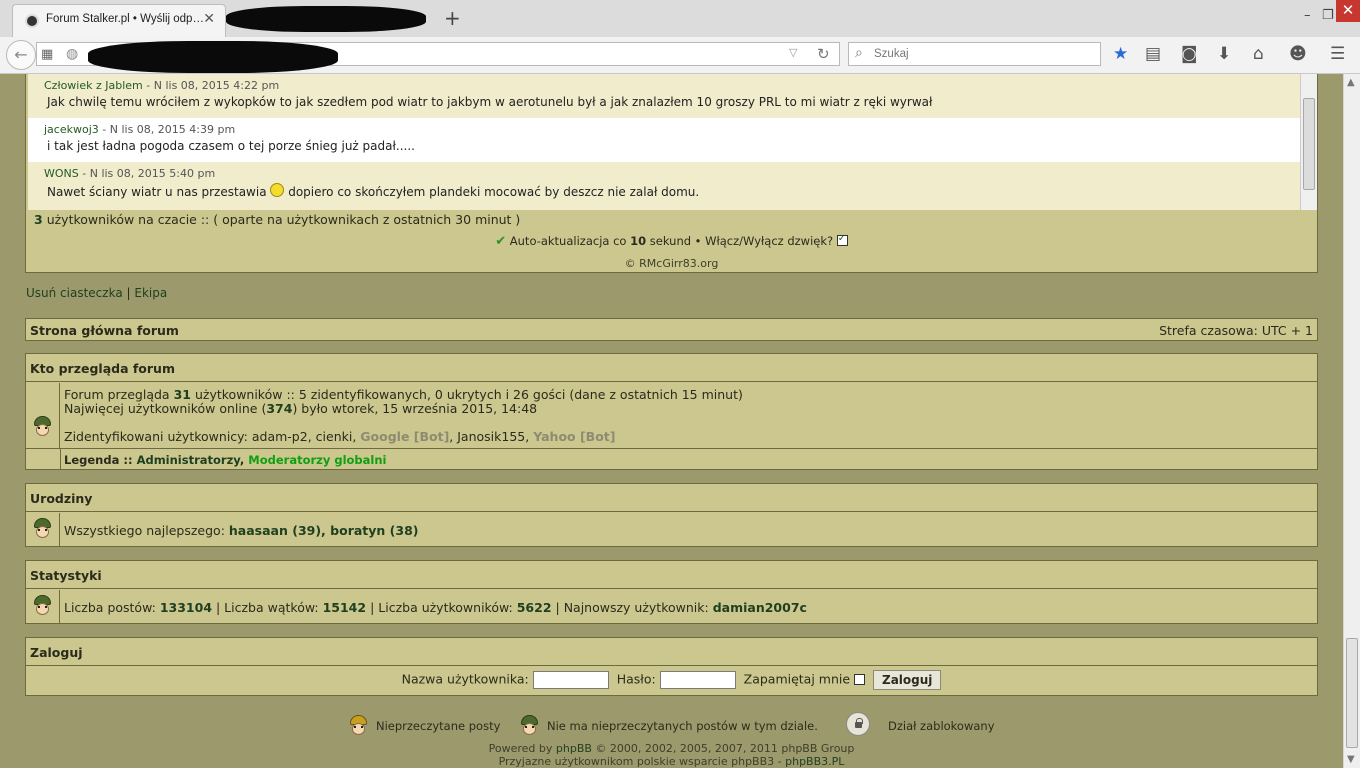 Image resolution: width=1360 pixels, height=768 pixels. Describe the element at coordinates (169, 129) in the screenshot. I see `chat-time: - N lis 08, 2015 4:39 pm` at that location.